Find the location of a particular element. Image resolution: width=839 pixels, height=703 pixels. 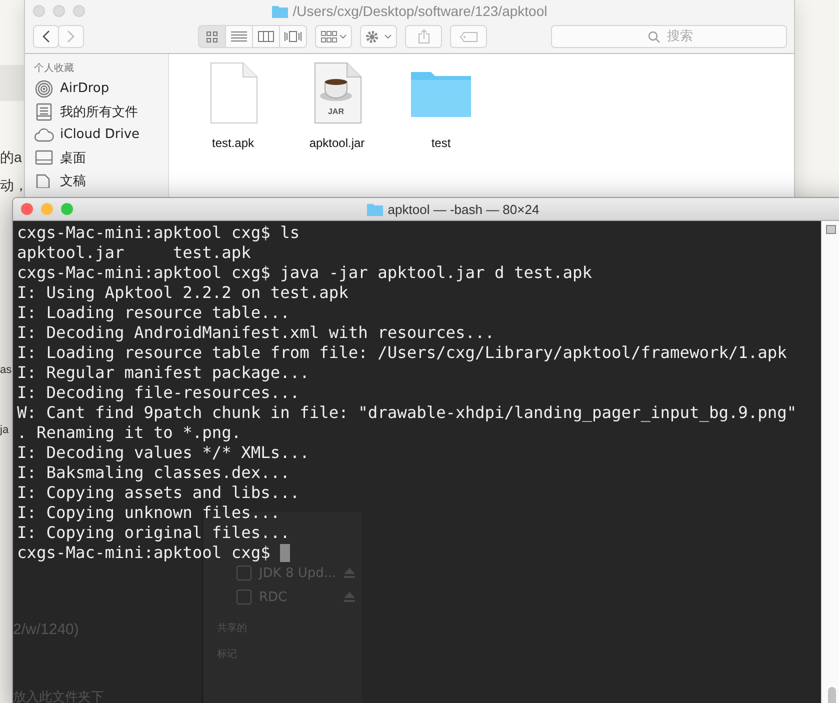

file-stack-icon is located at coordinates (44, 111).